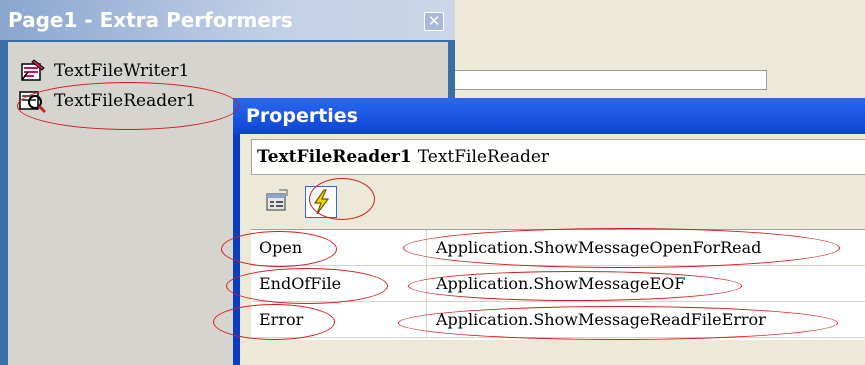 This screenshot has height=365, width=865. I want to click on list-item-textfilewriter: TextFileWriter1, so click(103, 71).